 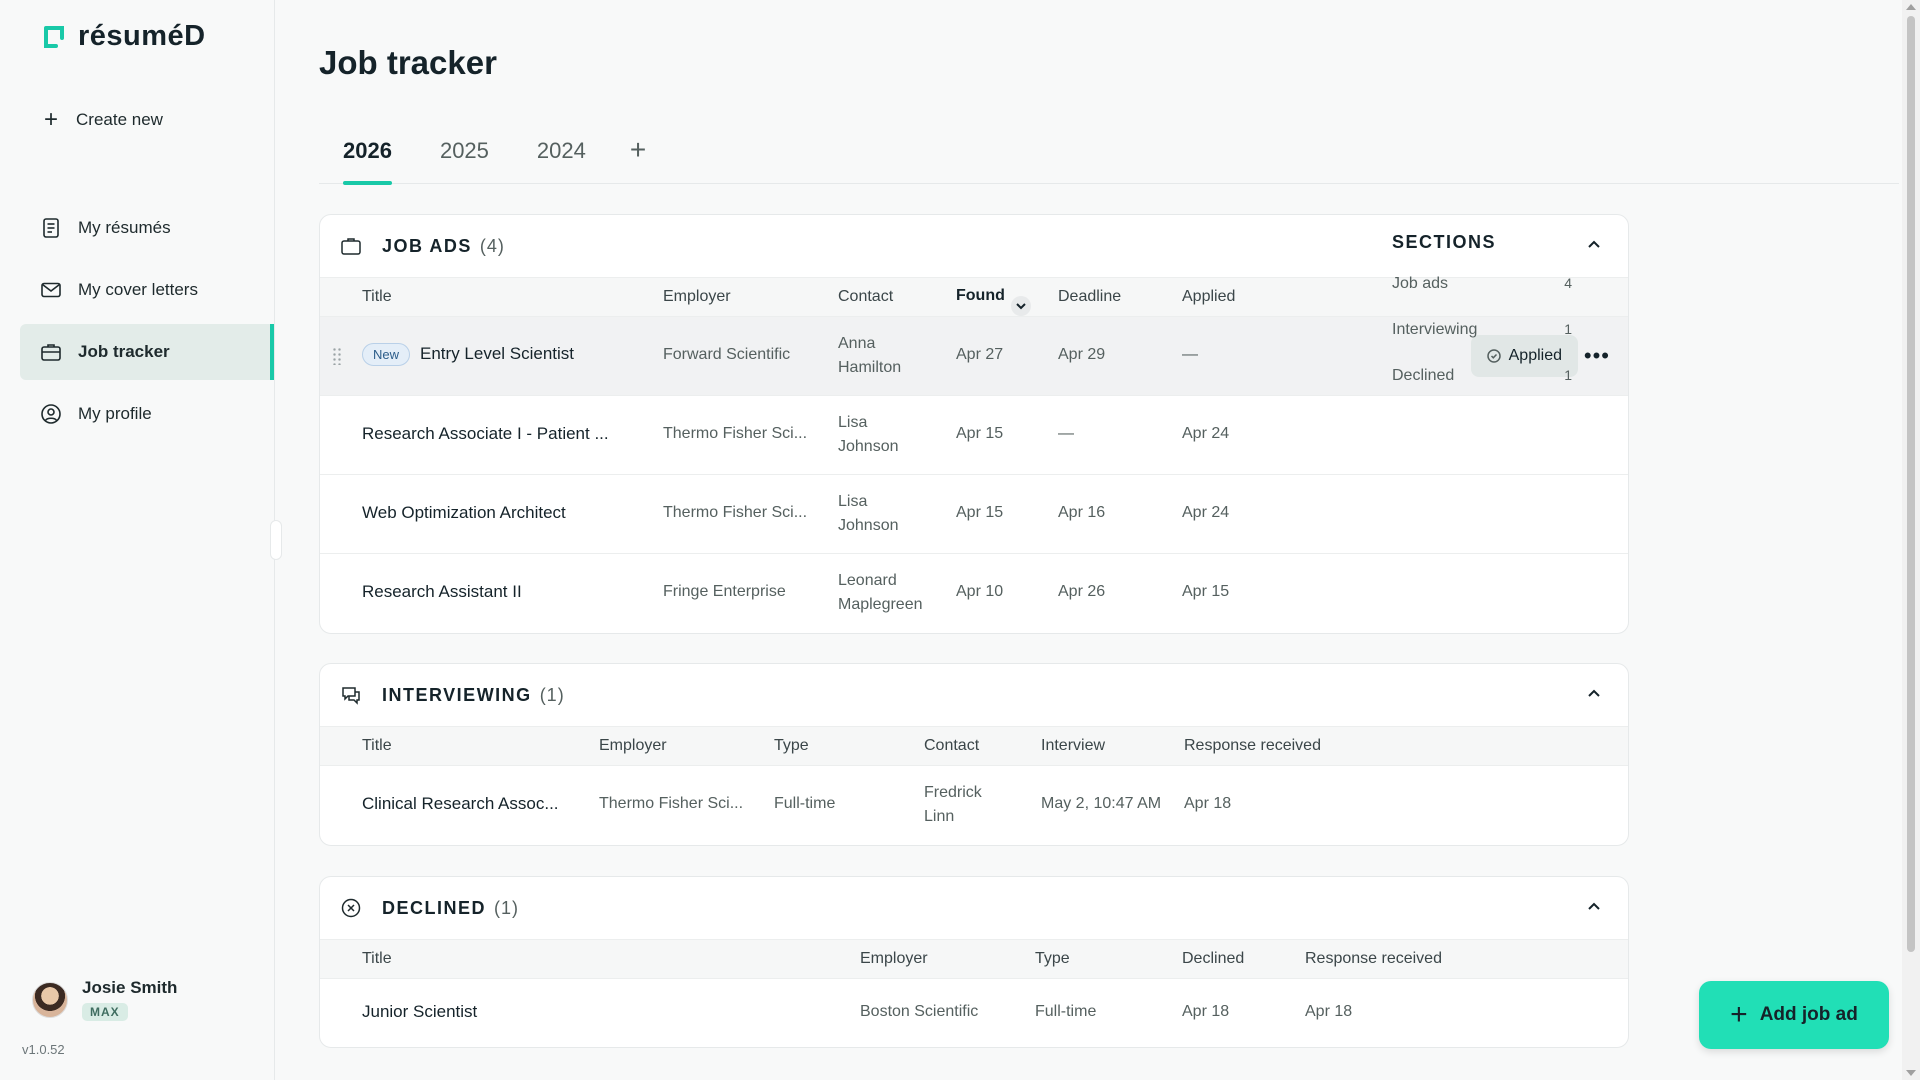 I want to click on applied-date: Apr 15, so click(x=1206, y=591).